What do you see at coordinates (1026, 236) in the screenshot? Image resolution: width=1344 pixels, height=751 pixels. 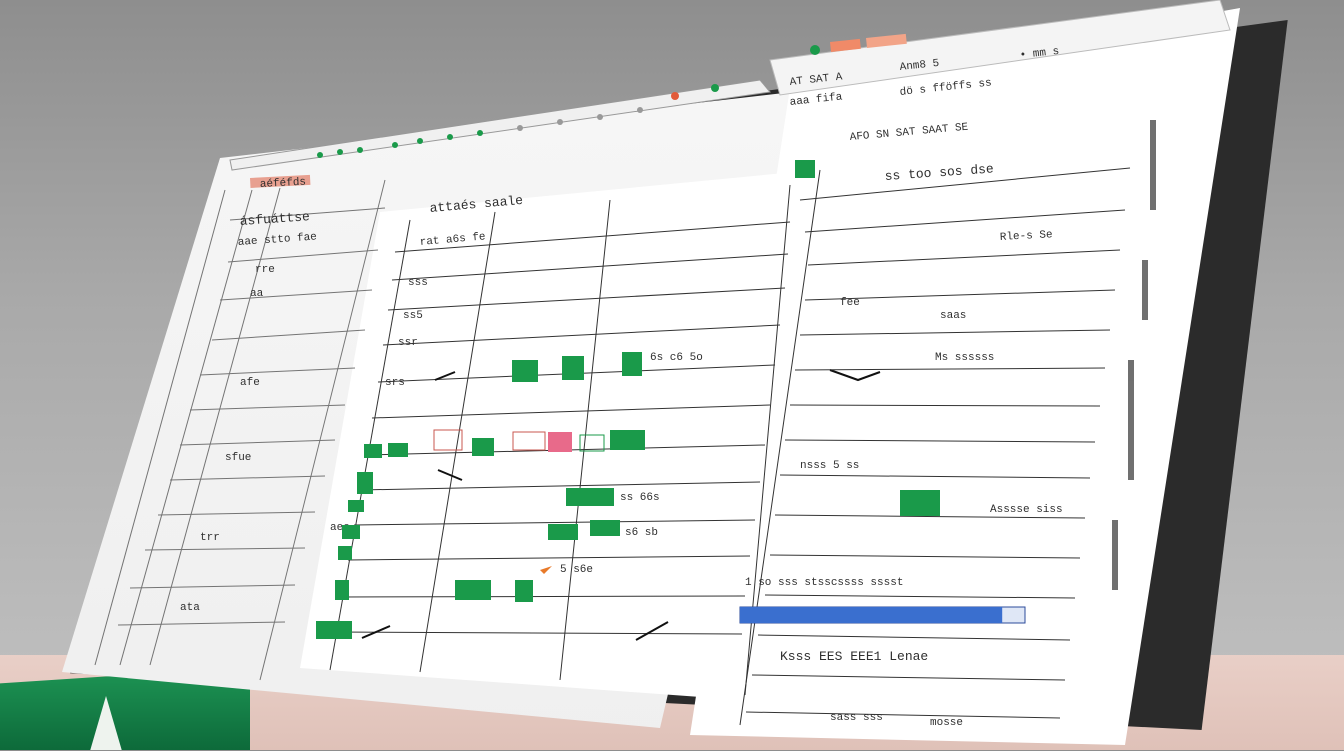 I see `right-row-2: Rle-s Se` at bounding box center [1026, 236].